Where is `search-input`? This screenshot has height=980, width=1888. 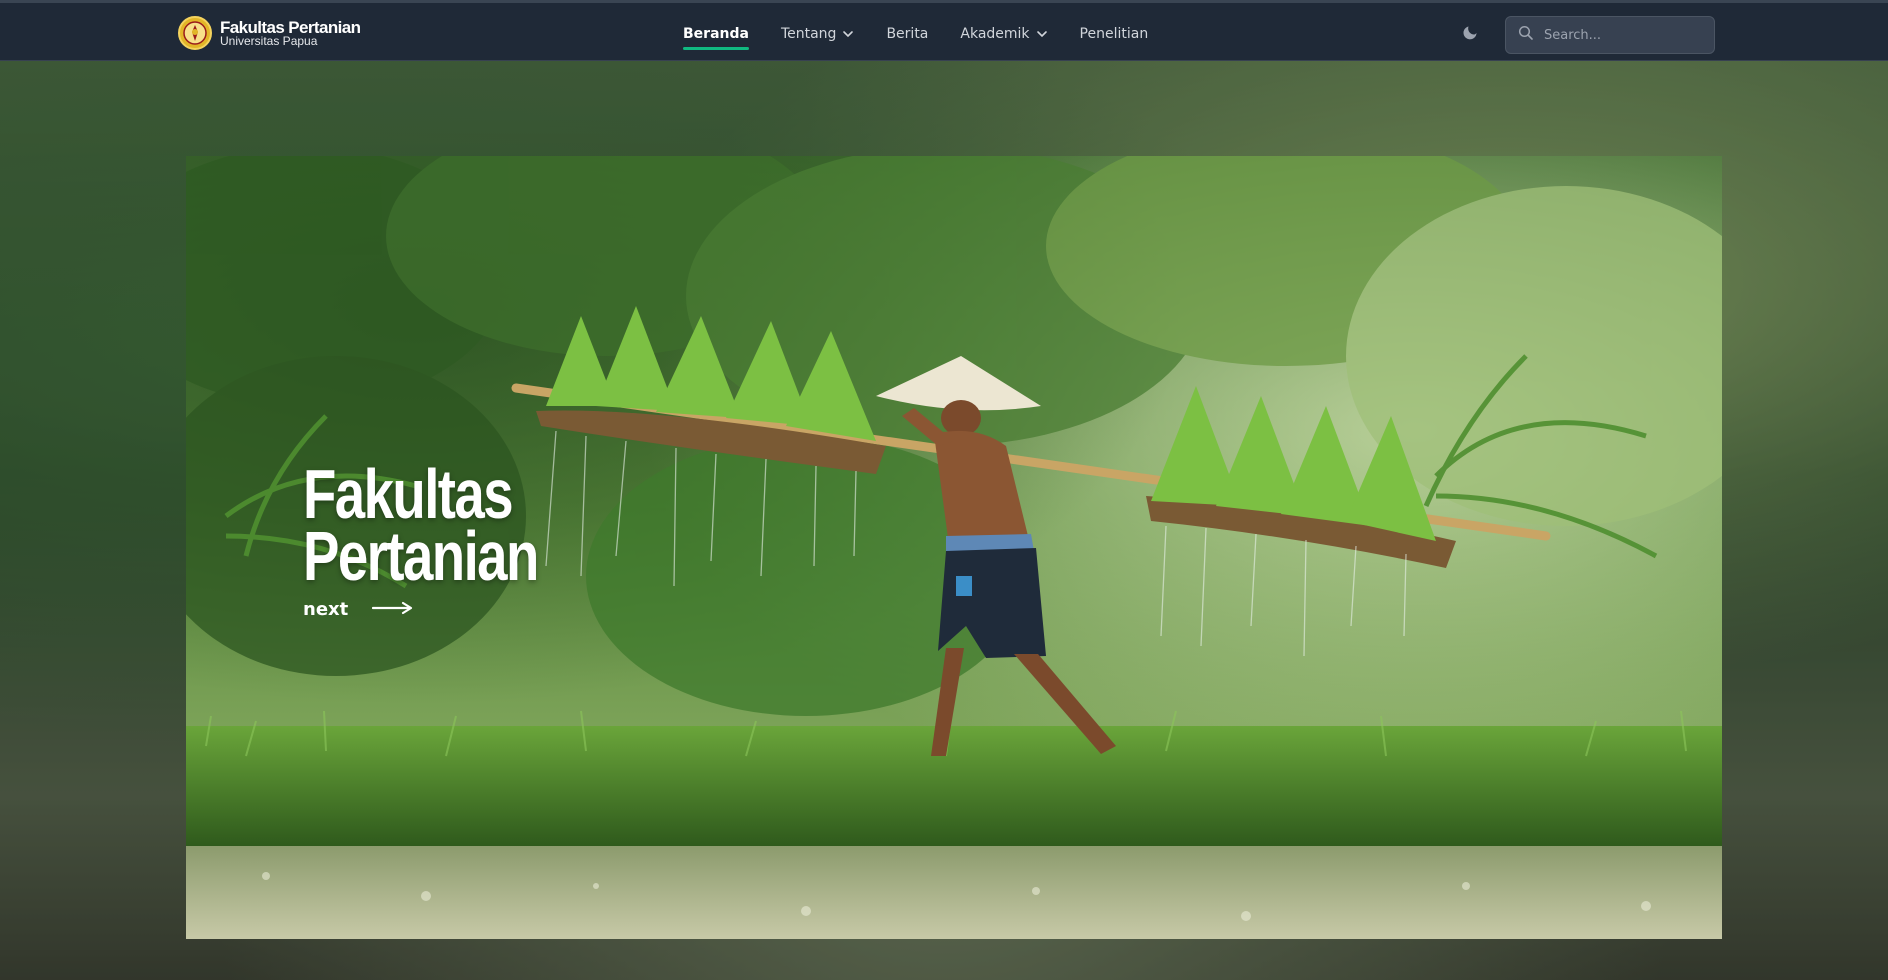
search-input is located at coordinates (1622, 35).